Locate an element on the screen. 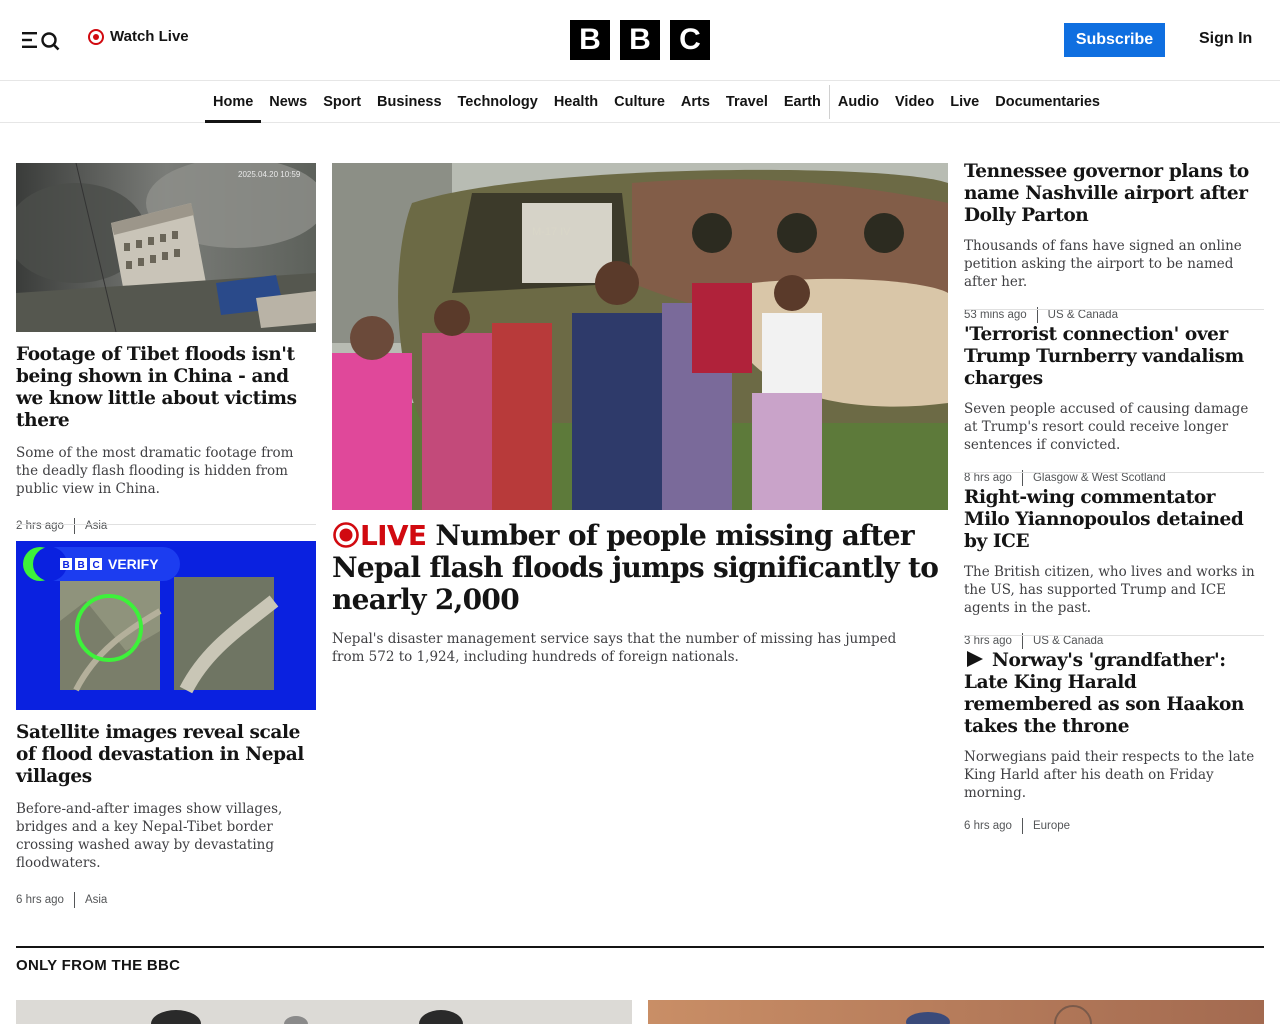  bbc-logo: B B C is located at coordinates (640, 40).